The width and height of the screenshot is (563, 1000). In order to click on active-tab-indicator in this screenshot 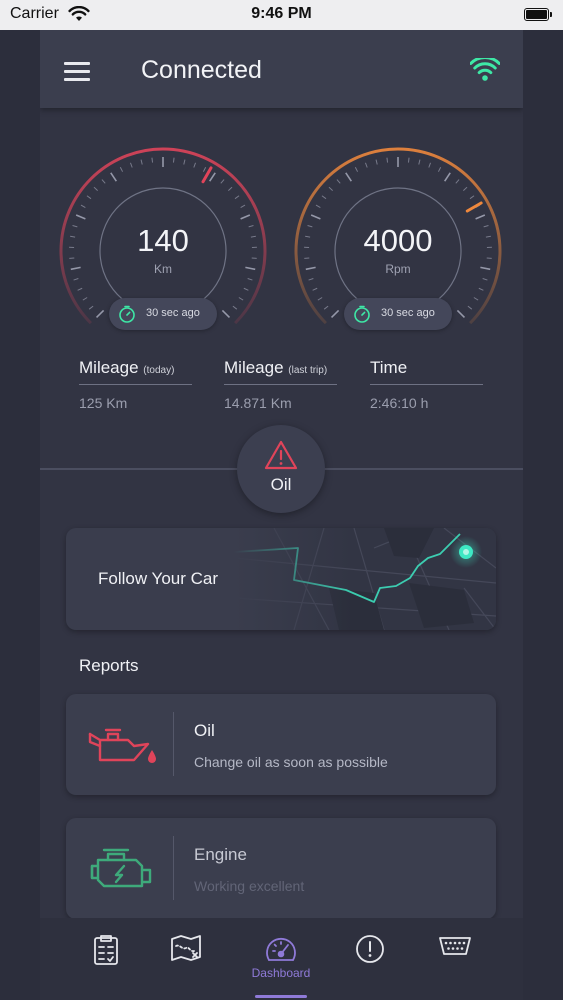, I will do `click(281, 996)`.